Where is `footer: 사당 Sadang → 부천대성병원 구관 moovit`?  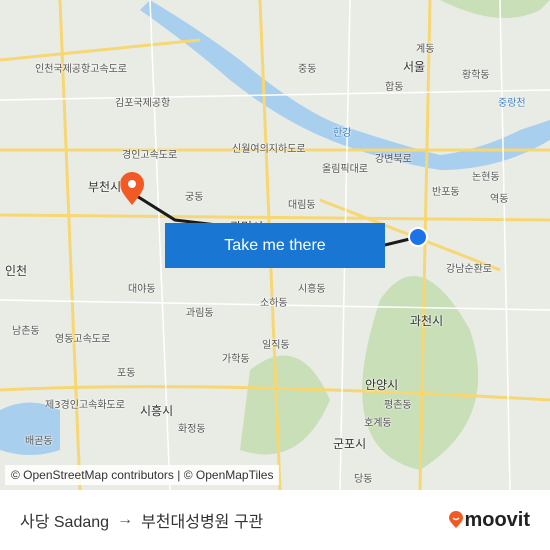 footer: 사당 Sadang → 부천대성병원 구관 moovit is located at coordinates (275, 520).